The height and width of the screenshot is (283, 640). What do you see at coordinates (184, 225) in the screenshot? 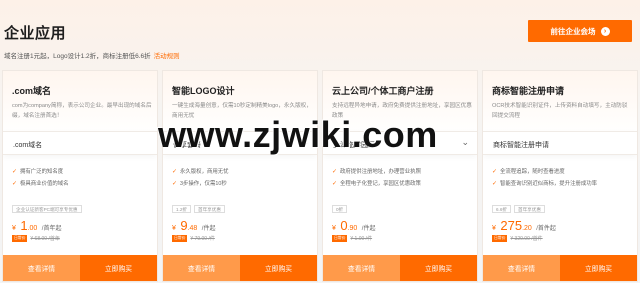
I see `price-value: 9` at bounding box center [184, 225].